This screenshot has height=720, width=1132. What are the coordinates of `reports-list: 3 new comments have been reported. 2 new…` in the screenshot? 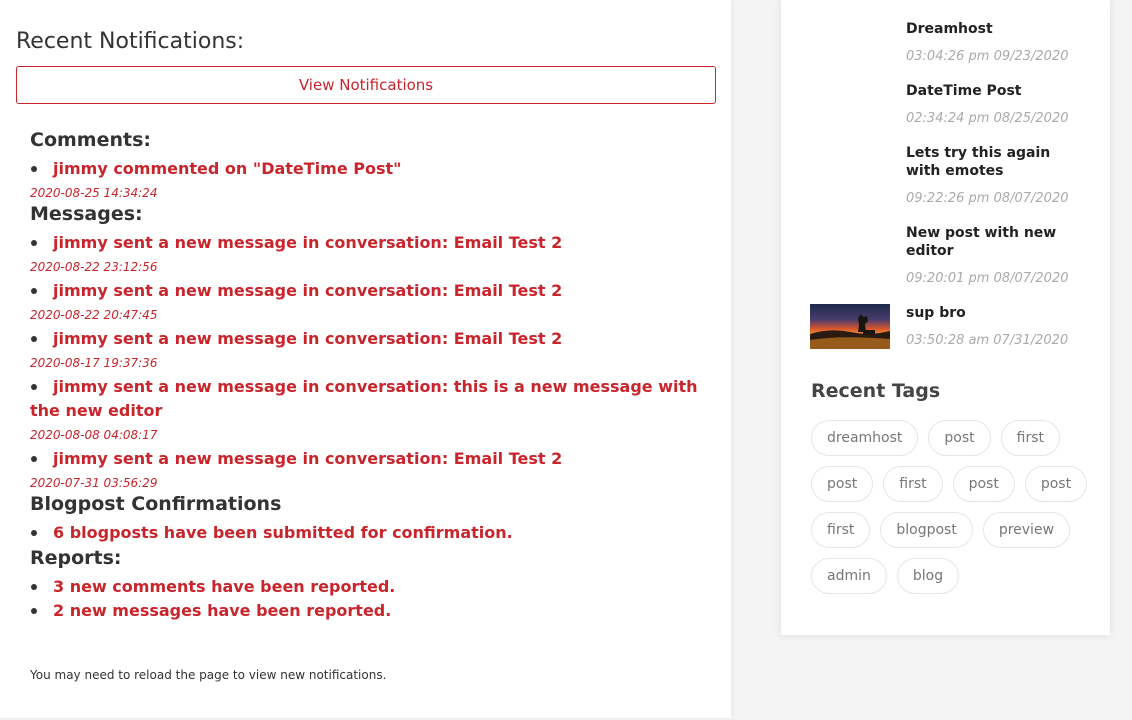 It's located at (370, 599).